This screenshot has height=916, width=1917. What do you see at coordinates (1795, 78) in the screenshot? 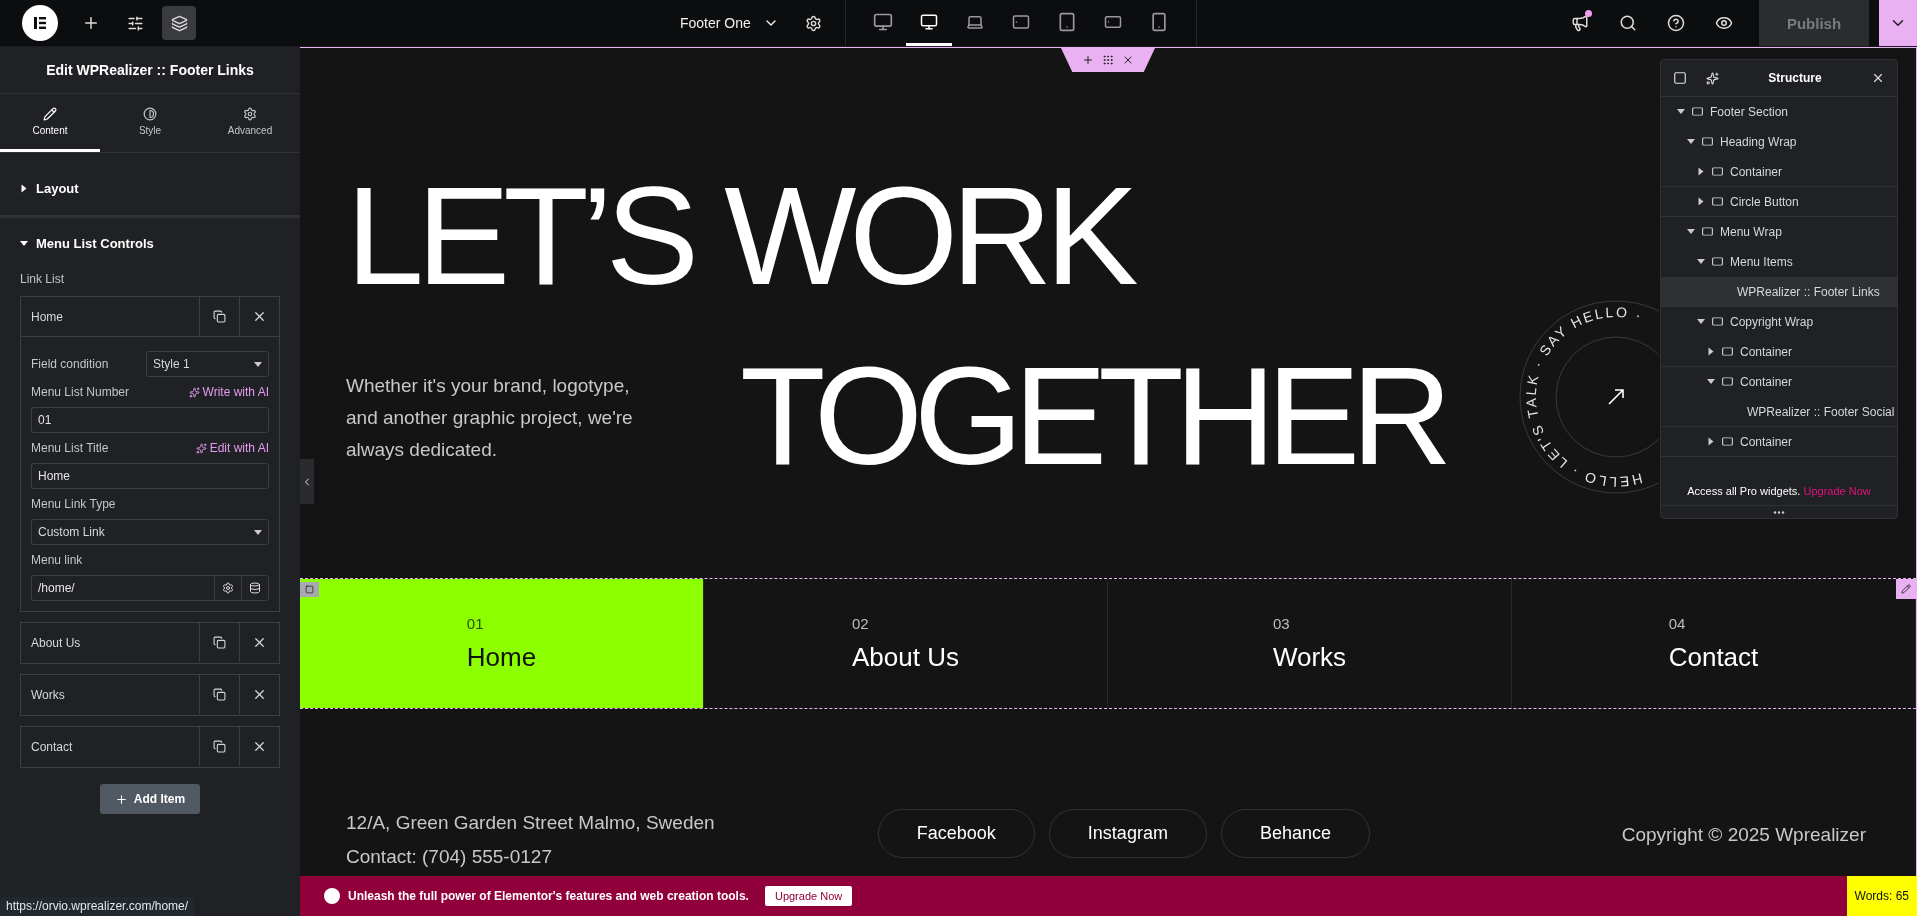
I see `structure-title: Structure` at bounding box center [1795, 78].